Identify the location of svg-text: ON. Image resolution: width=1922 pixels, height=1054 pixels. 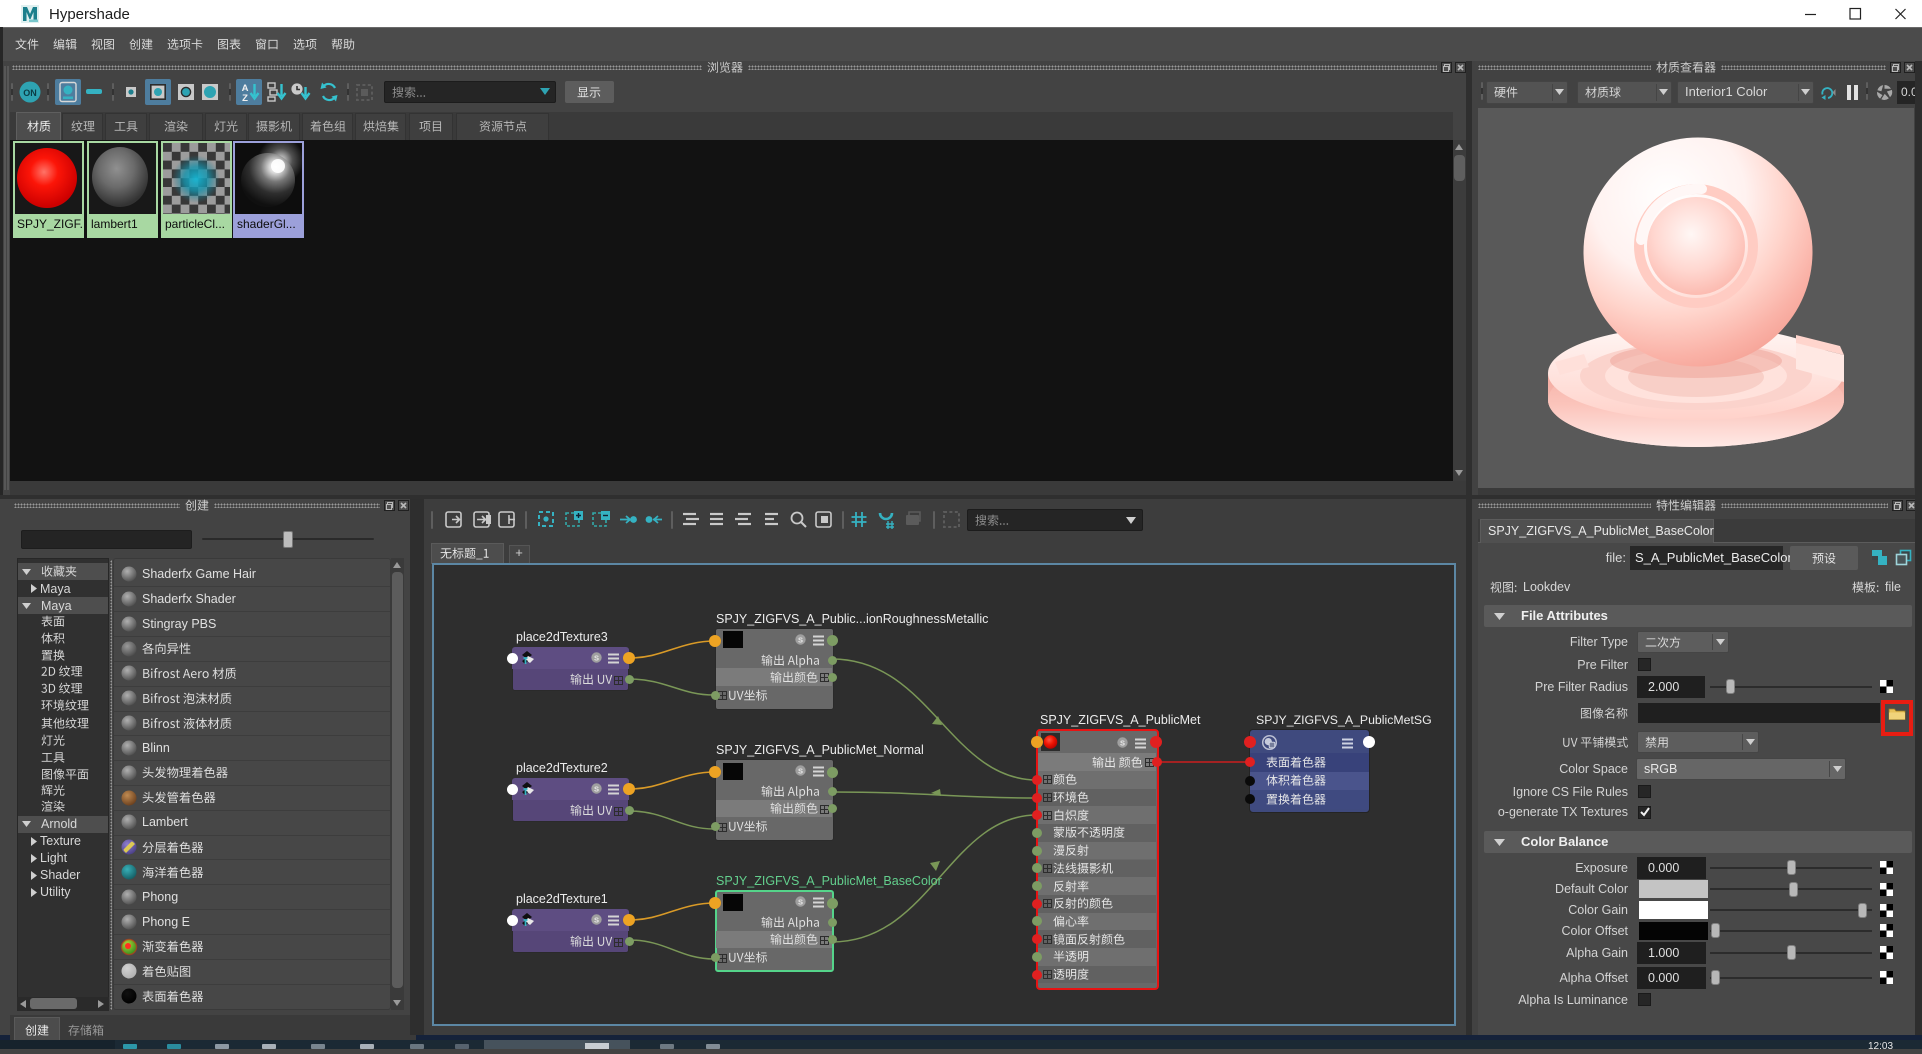
(30, 93).